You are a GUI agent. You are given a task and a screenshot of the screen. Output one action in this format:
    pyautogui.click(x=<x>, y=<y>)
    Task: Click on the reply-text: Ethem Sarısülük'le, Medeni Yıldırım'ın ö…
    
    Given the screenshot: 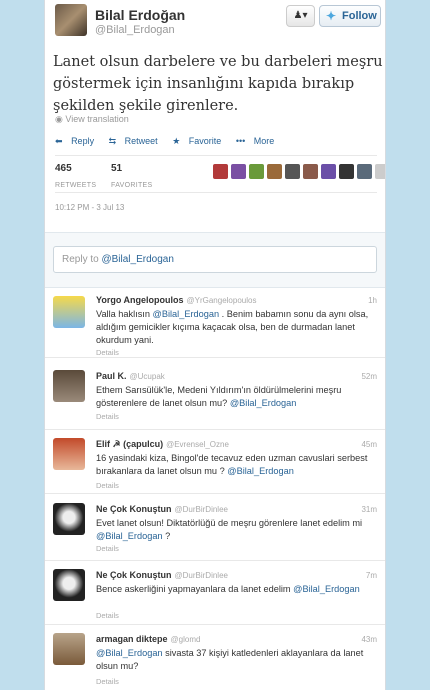 What is the action you would take?
    pyautogui.click(x=219, y=396)
    